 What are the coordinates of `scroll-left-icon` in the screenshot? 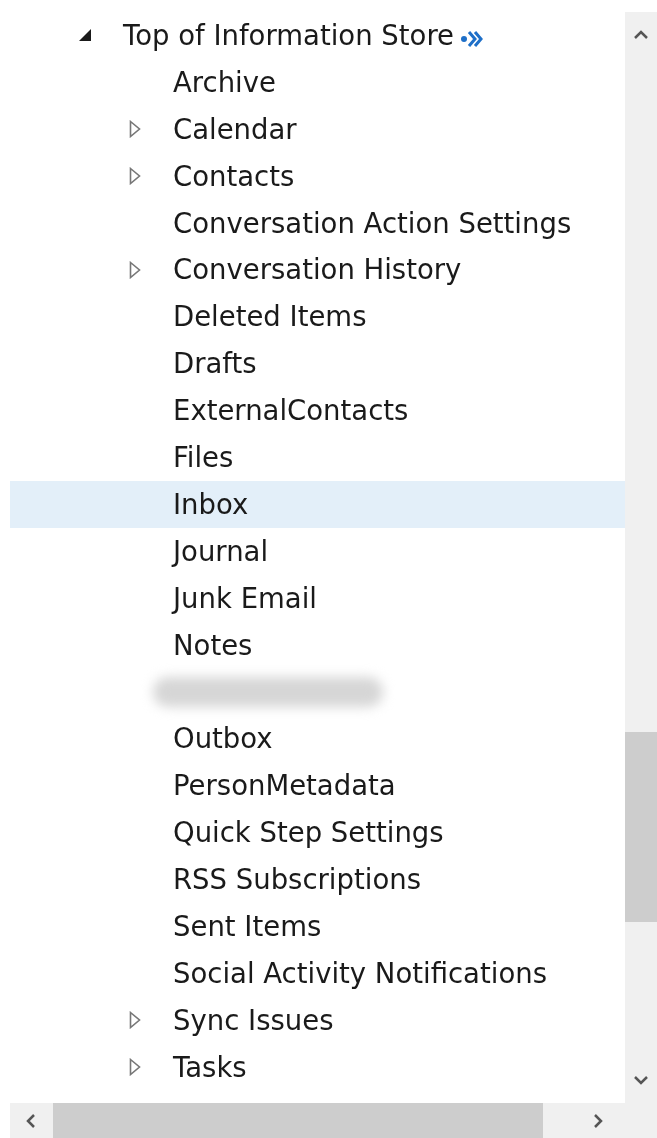 It's located at (31, 1120).